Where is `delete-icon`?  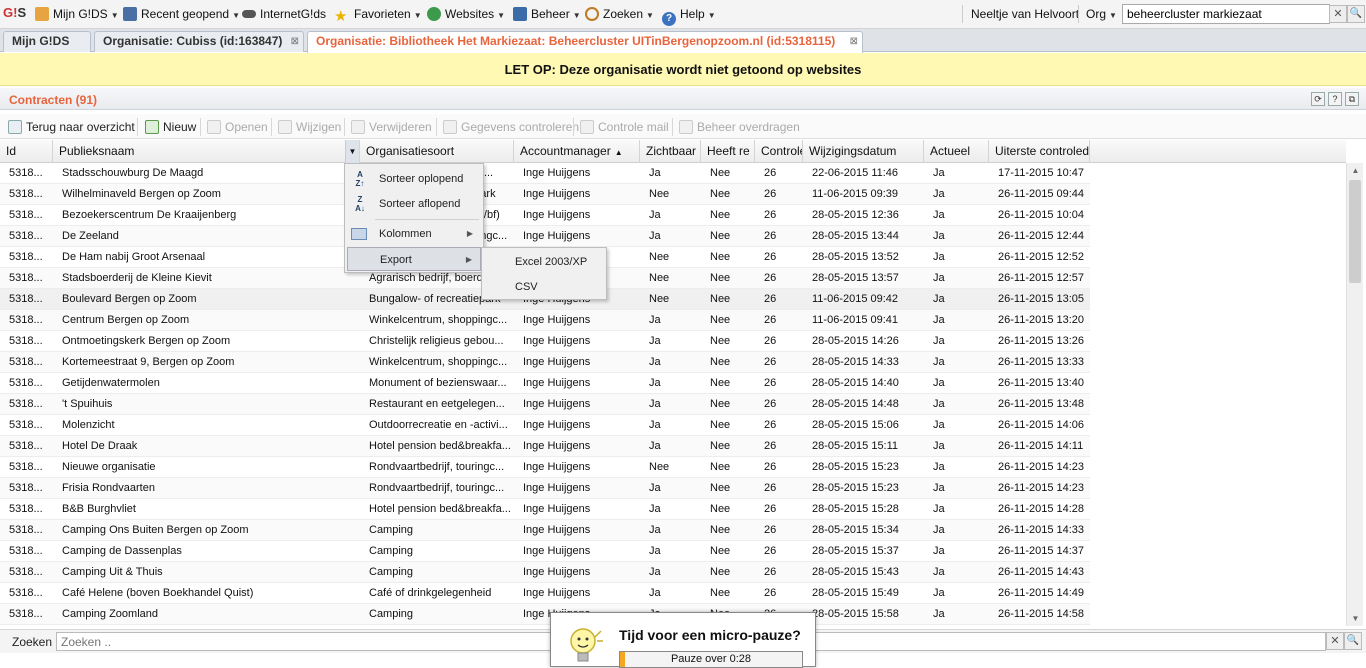
delete-icon is located at coordinates (358, 127).